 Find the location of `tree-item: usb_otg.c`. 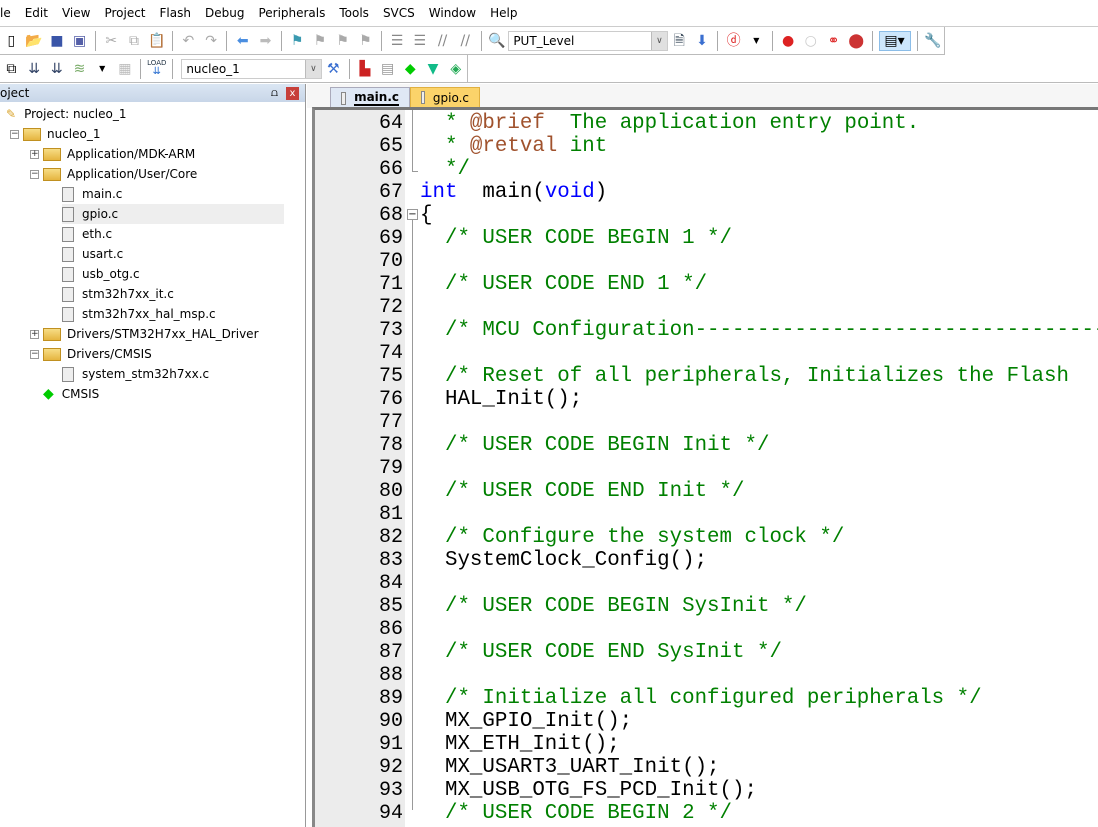

tree-item: usb_otg.c is located at coordinates (101, 274).